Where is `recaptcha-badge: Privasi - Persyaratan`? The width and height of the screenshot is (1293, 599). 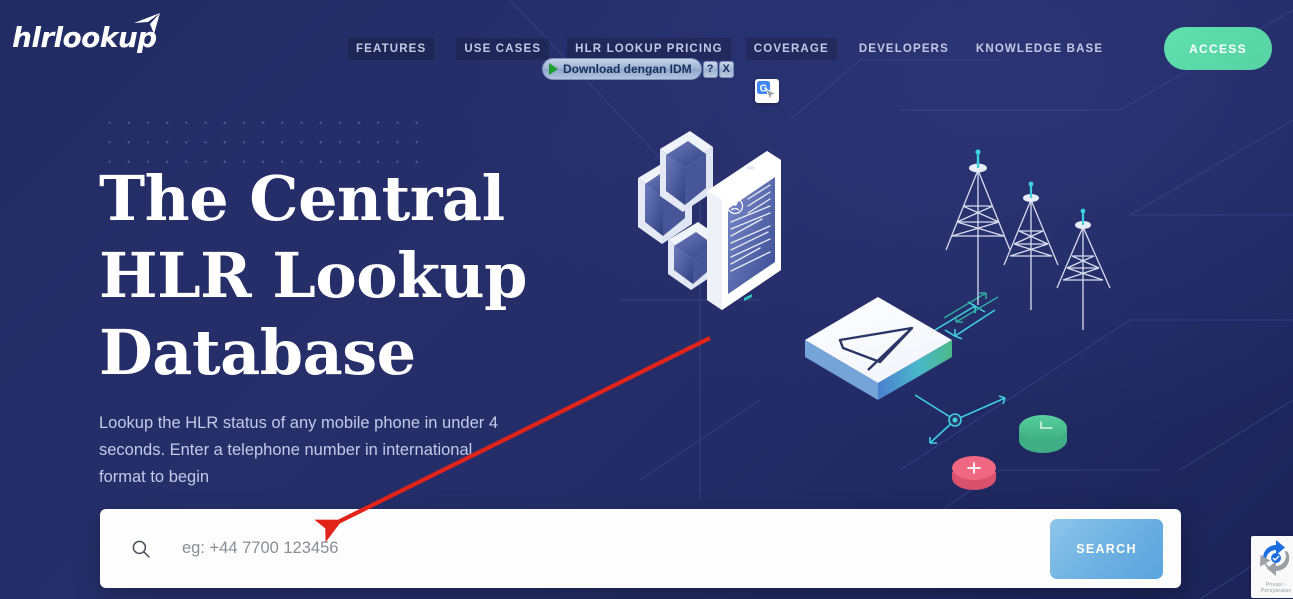 recaptcha-badge: Privasi - Persyaratan is located at coordinates (1272, 567).